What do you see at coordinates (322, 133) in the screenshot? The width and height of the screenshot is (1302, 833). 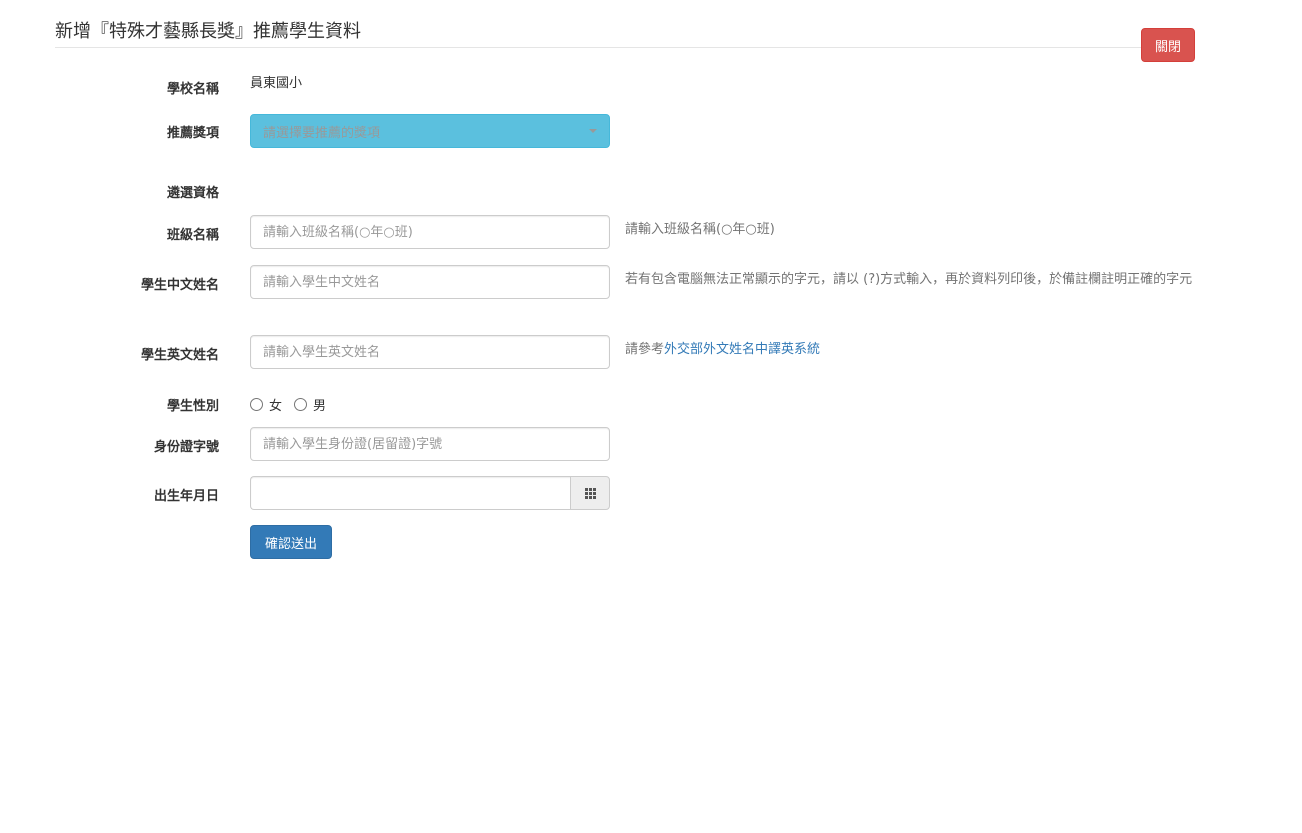 I see `award-select-placeholder: 請選擇要推薦的獎項` at bounding box center [322, 133].